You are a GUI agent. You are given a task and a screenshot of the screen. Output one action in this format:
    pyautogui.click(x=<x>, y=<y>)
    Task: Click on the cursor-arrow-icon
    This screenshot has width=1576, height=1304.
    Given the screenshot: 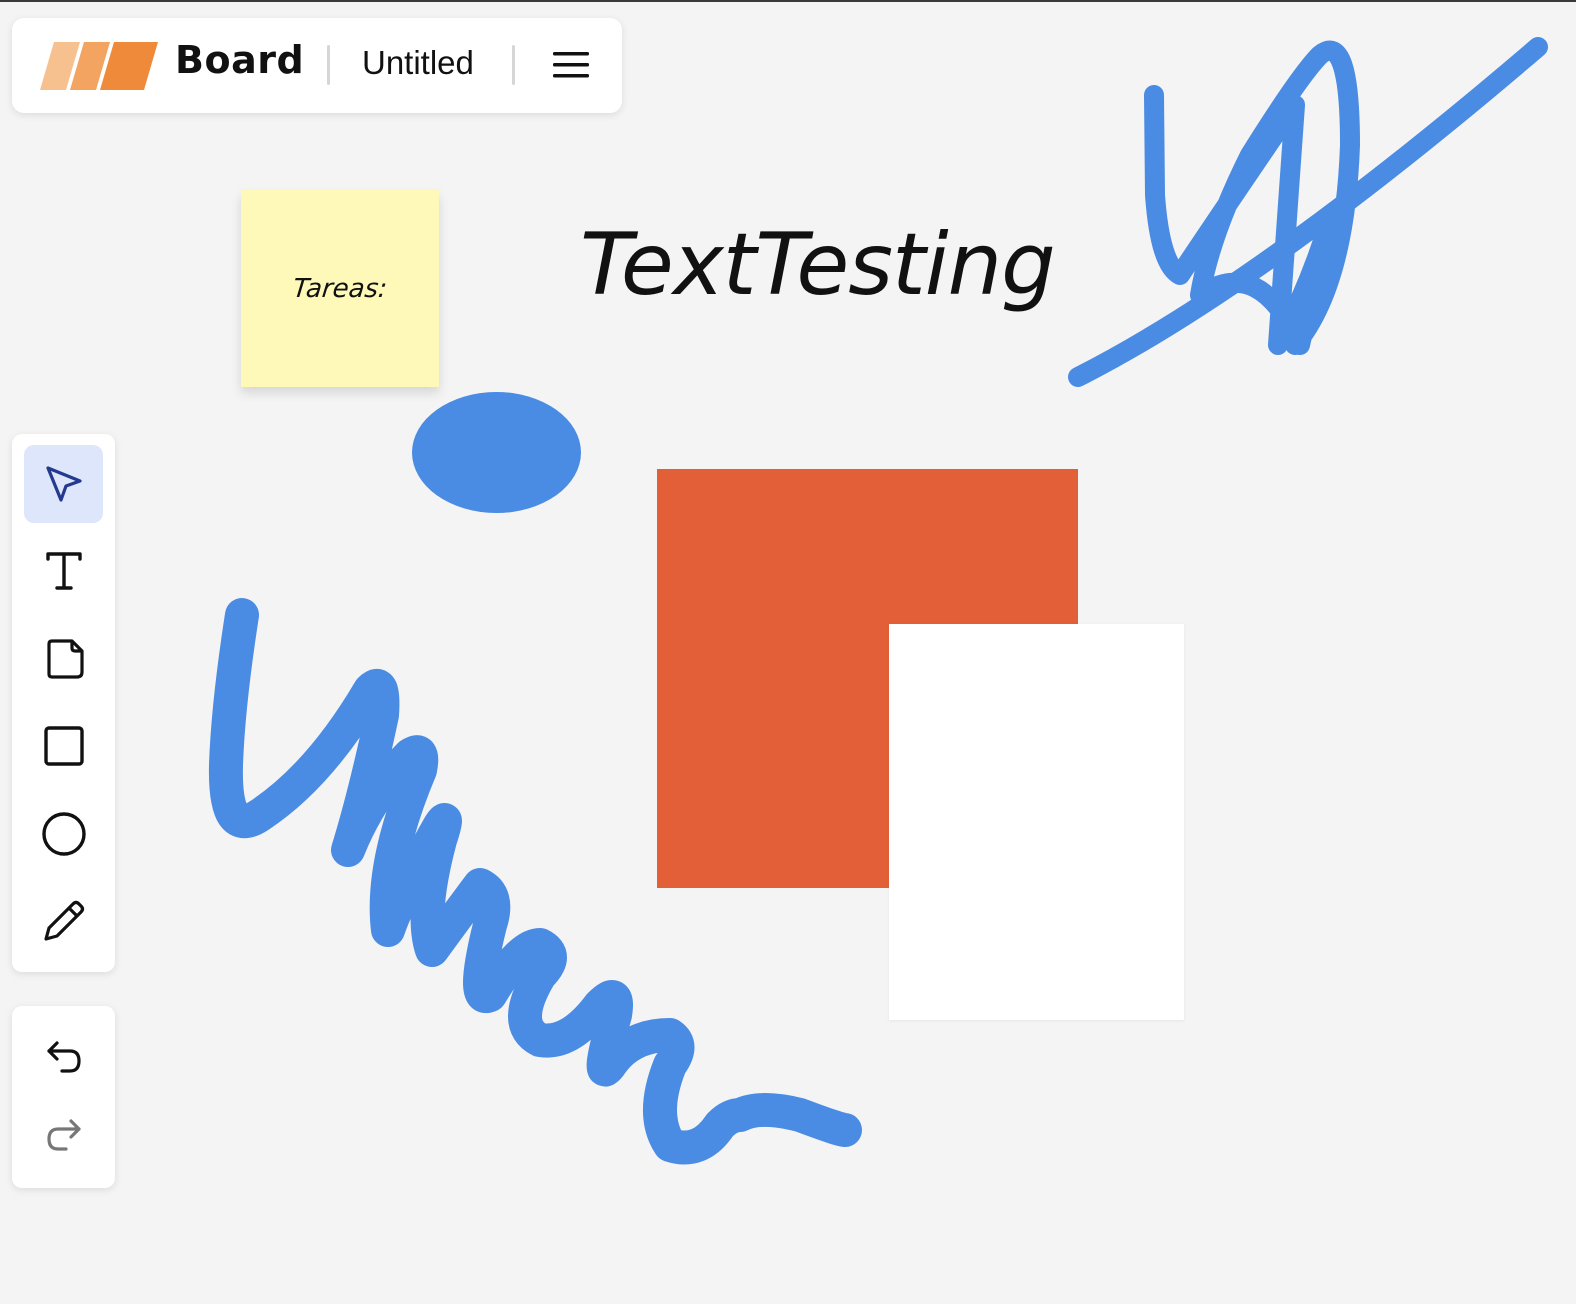 What is the action you would take?
    pyautogui.click(x=64, y=484)
    